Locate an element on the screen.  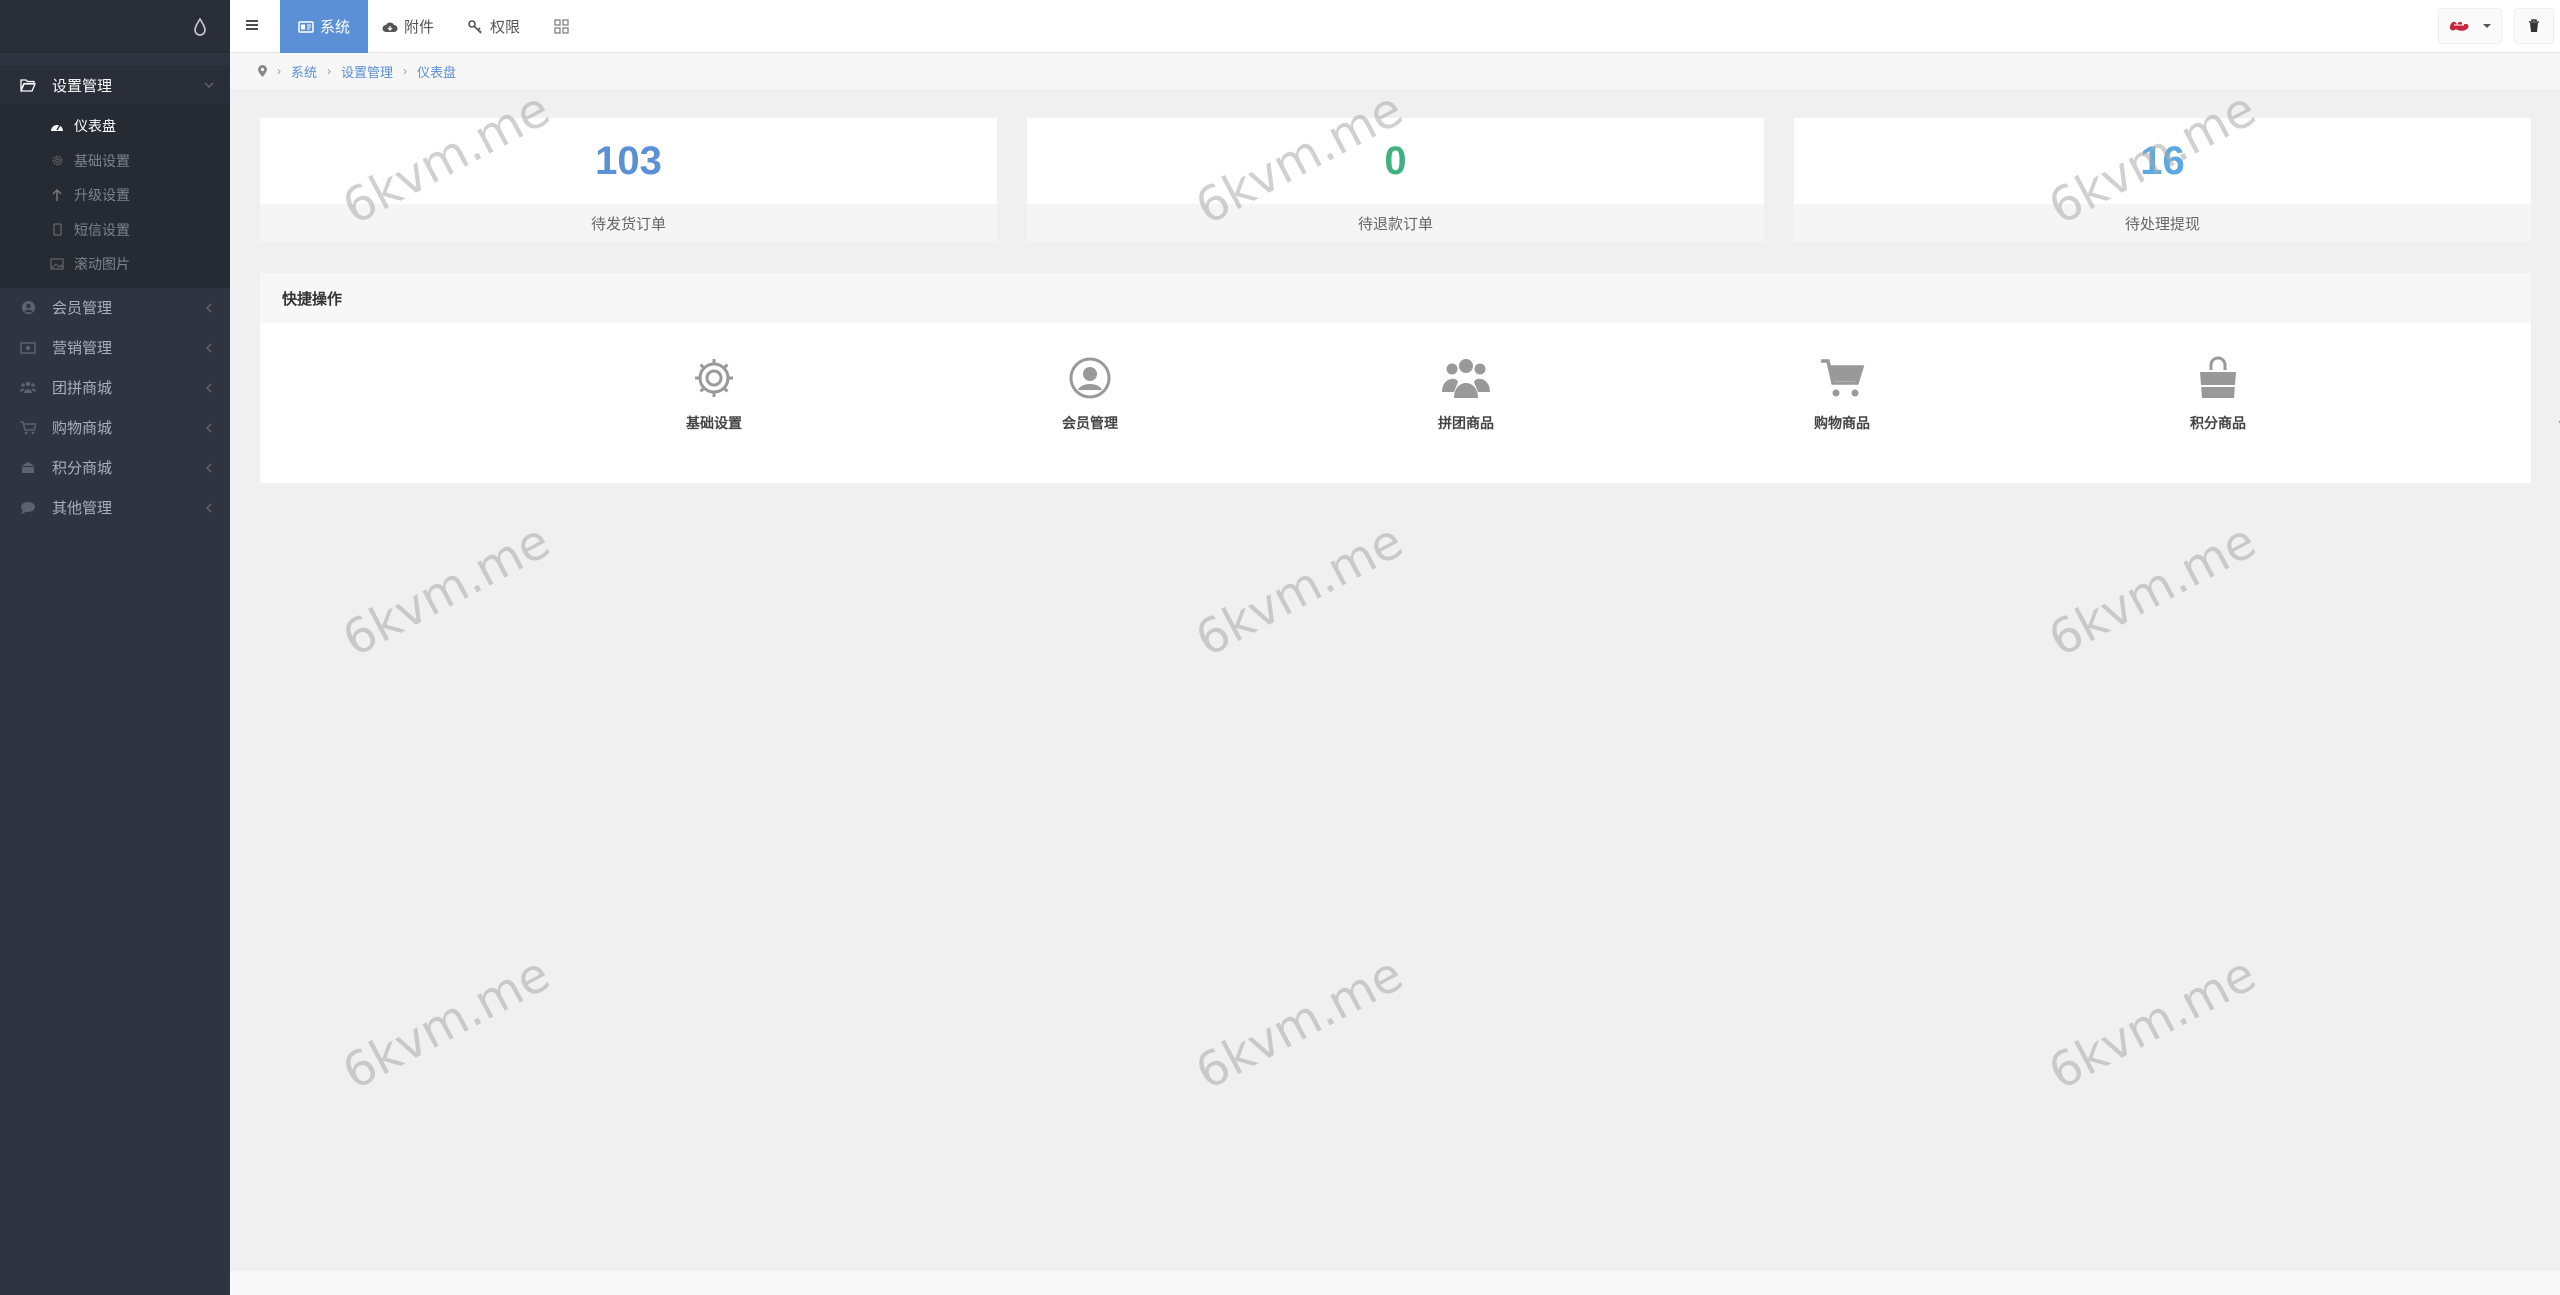
tab-label: 系统 is located at coordinates (335, 27).